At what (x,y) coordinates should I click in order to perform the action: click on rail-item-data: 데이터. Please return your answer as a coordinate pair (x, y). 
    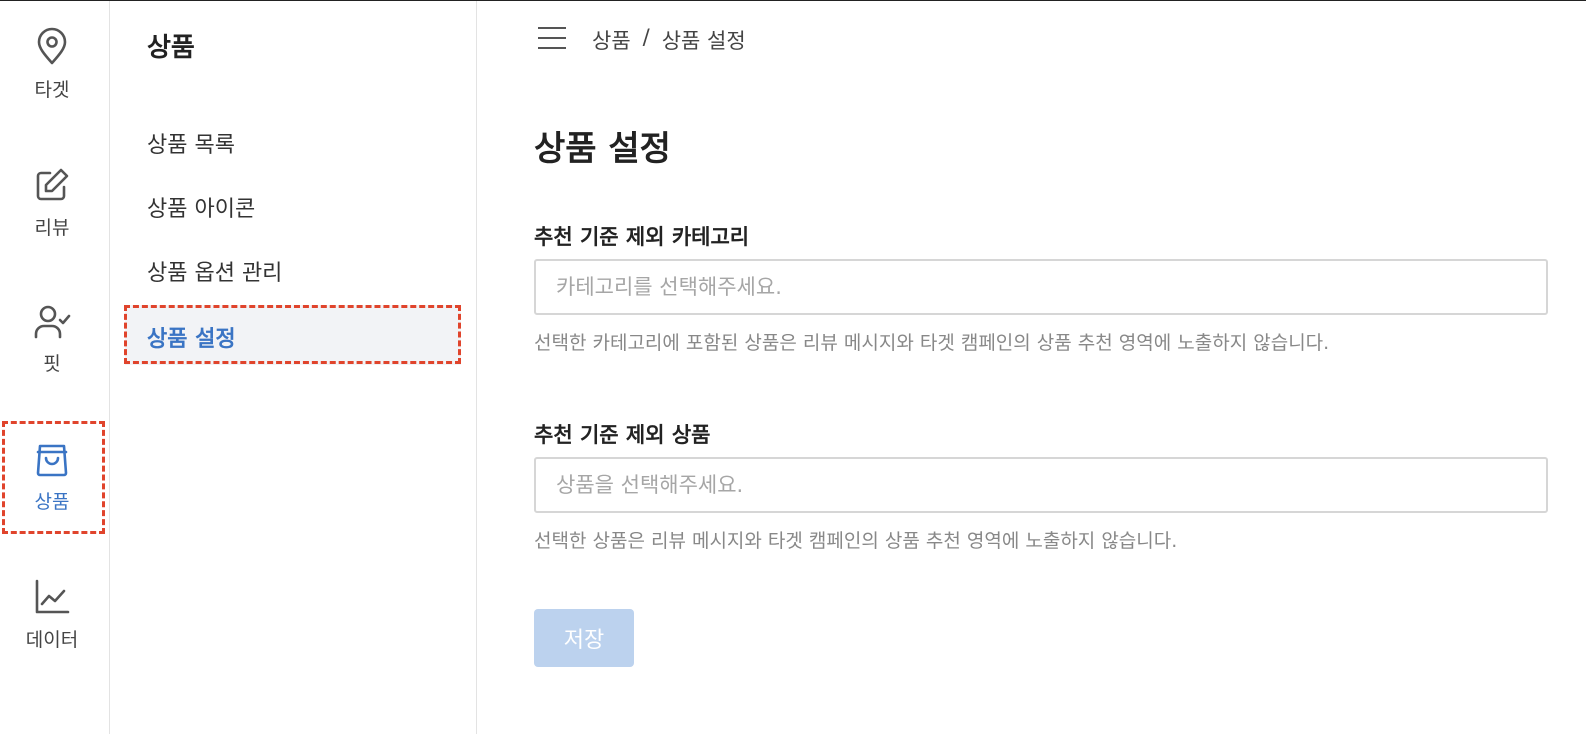
    Looking at the image, I should click on (52, 614).